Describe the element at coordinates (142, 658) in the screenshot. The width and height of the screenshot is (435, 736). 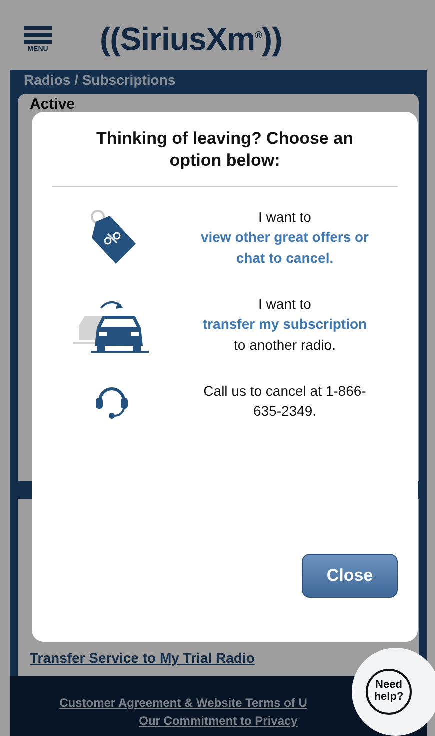
I see `transfer-link: Transfer Service to My Trial Radio` at that location.